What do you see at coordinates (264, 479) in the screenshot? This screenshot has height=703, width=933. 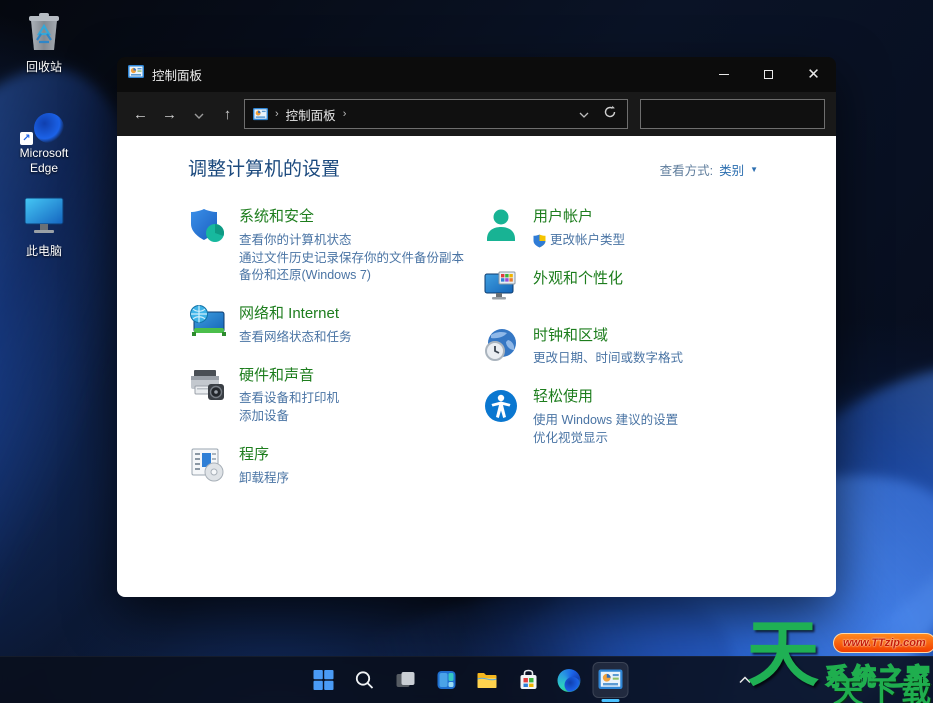 I see `task-link: 卸载程序` at bounding box center [264, 479].